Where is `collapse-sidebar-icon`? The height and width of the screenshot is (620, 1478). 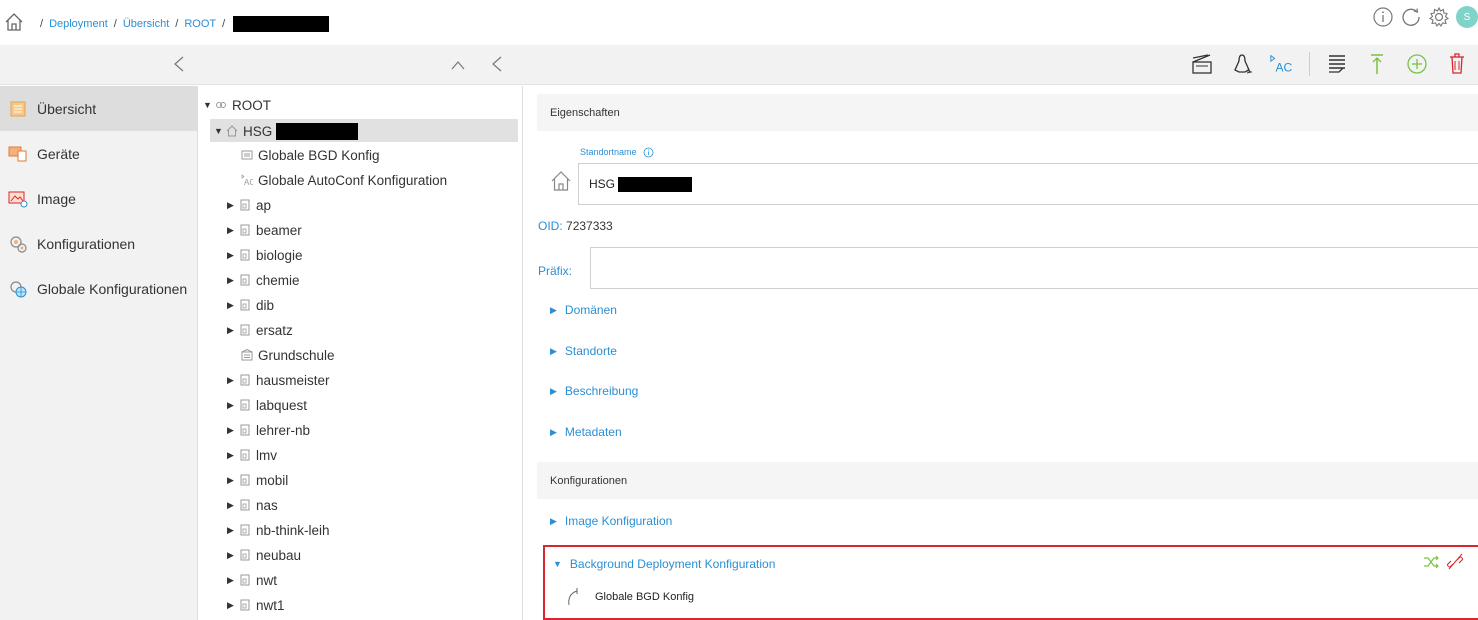
collapse-sidebar-icon is located at coordinates (179, 64).